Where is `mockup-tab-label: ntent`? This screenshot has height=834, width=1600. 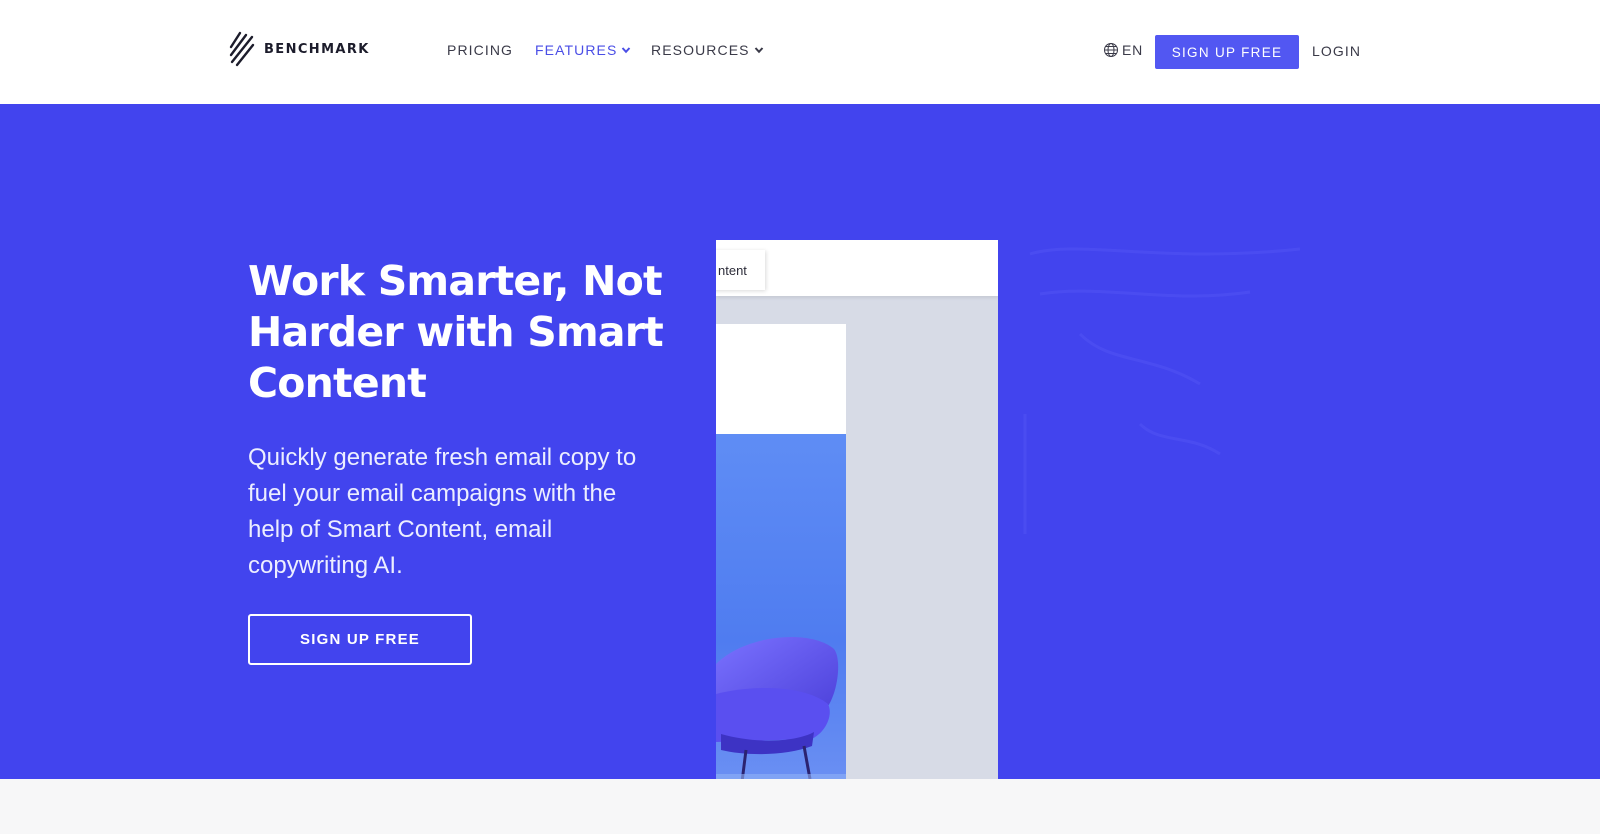
mockup-tab-label: ntent is located at coordinates (732, 270).